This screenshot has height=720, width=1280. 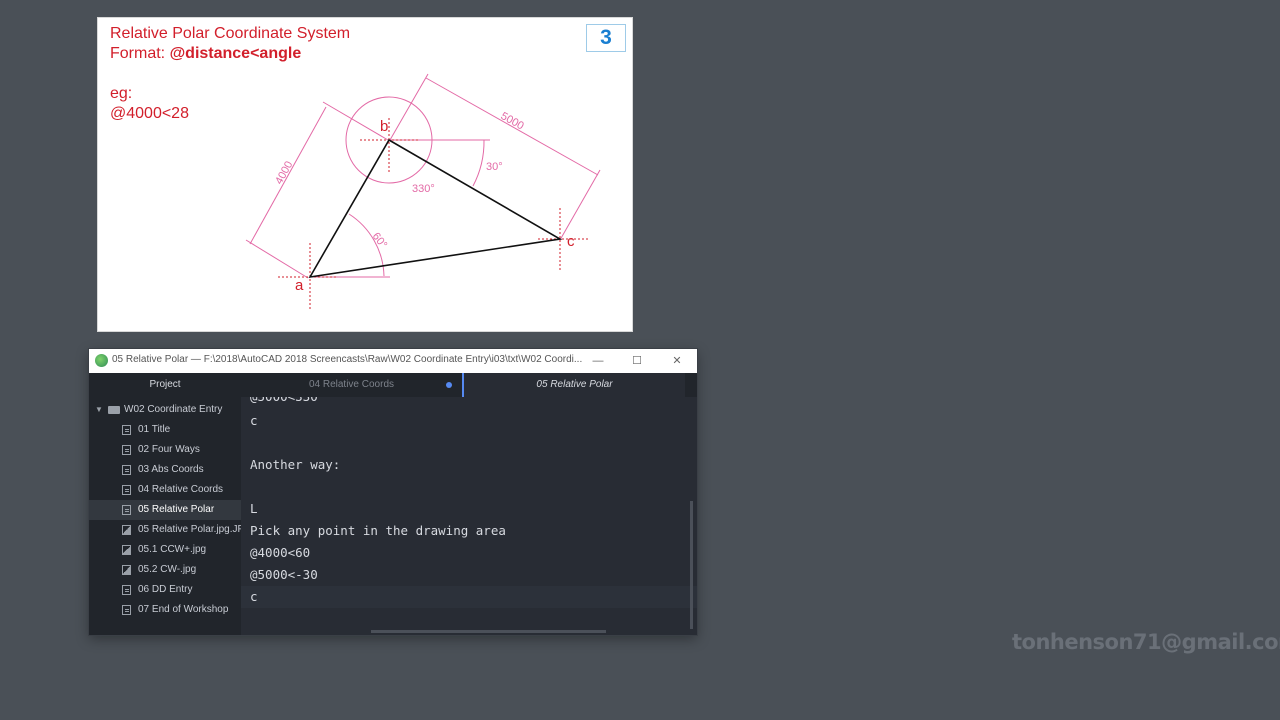 What do you see at coordinates (167, 569) in the screenshot?
I see `tree-item-label: 05.2 CW-.jpg` at bounding box center [167, 569].